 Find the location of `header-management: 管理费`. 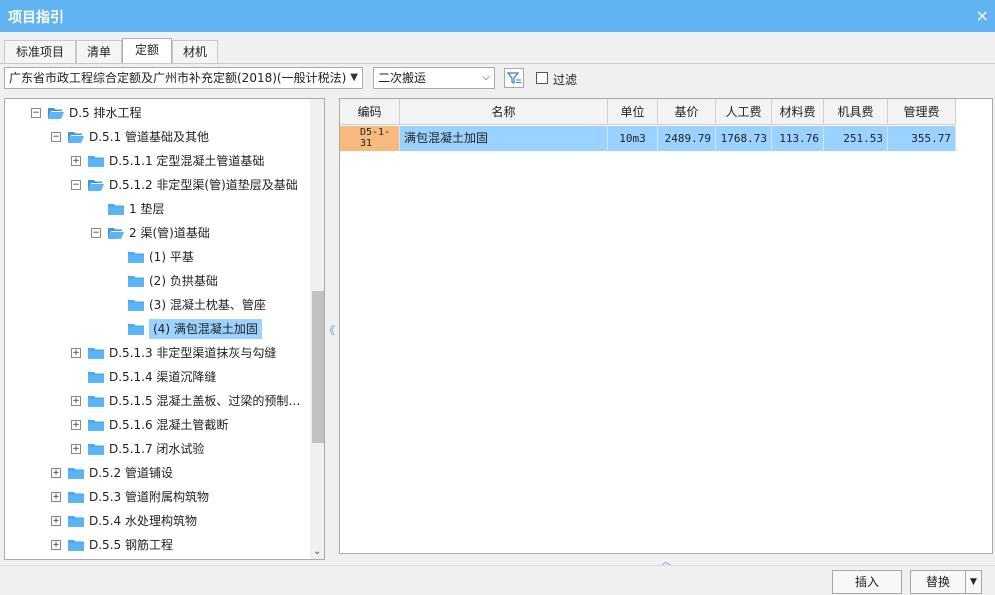

header-management: 管理费 is located at coordinates (922, 112).